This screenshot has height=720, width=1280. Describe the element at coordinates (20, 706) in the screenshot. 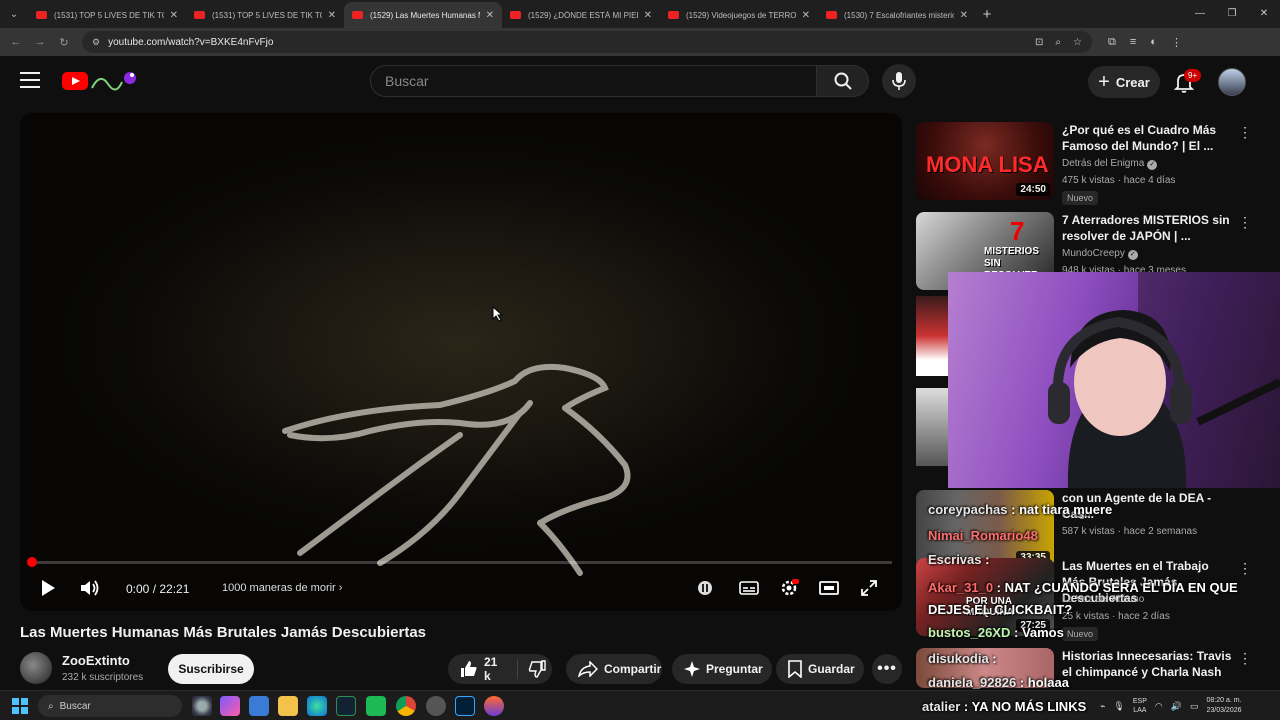

I see `windows-start-icon` at that location.